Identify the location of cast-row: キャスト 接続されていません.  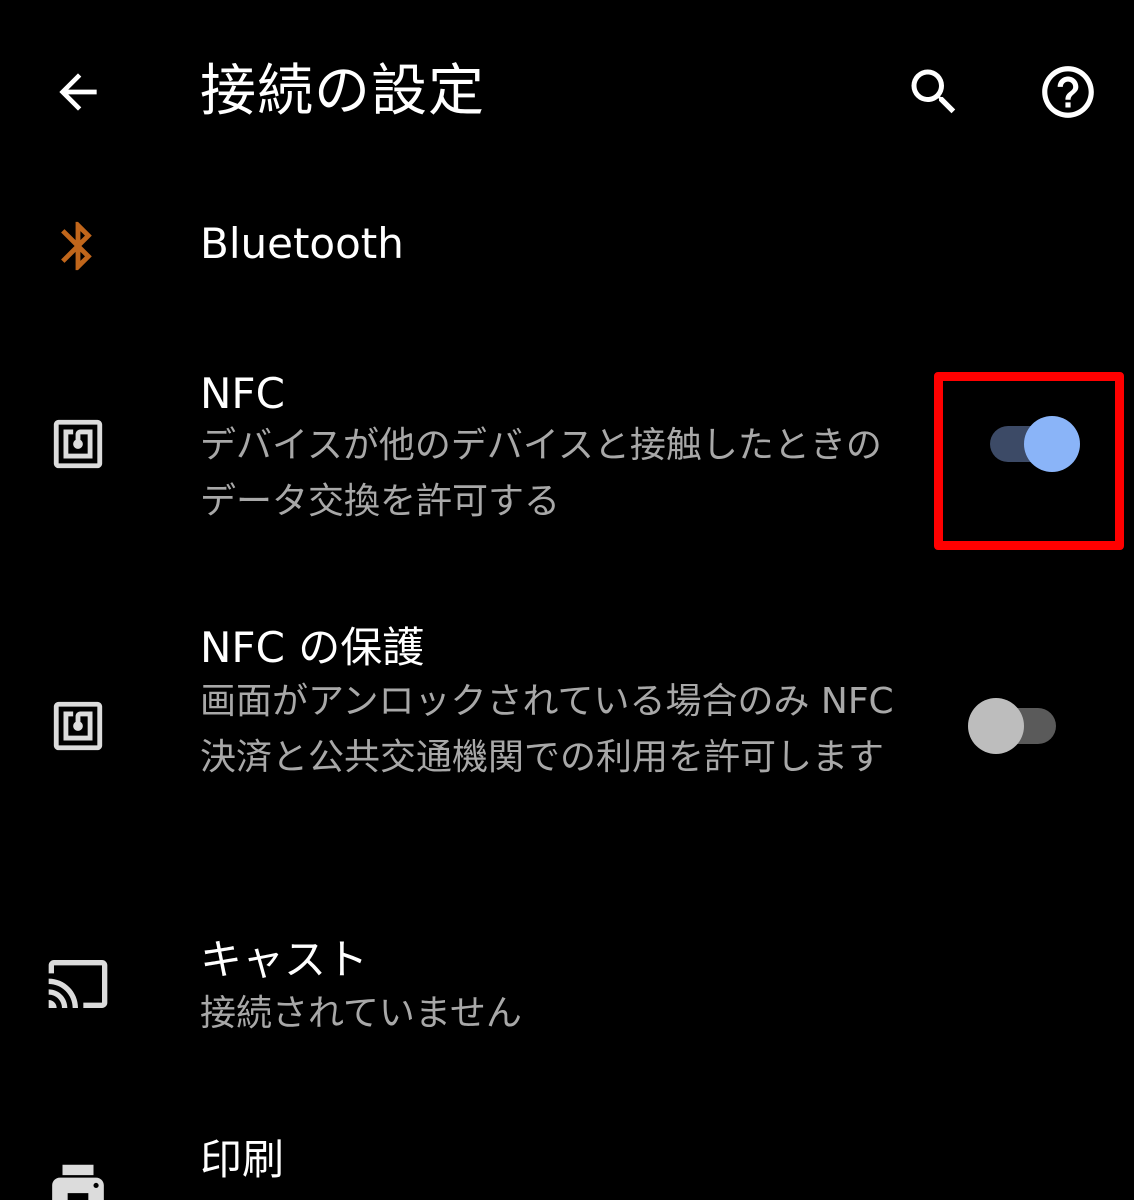
(567, 986).